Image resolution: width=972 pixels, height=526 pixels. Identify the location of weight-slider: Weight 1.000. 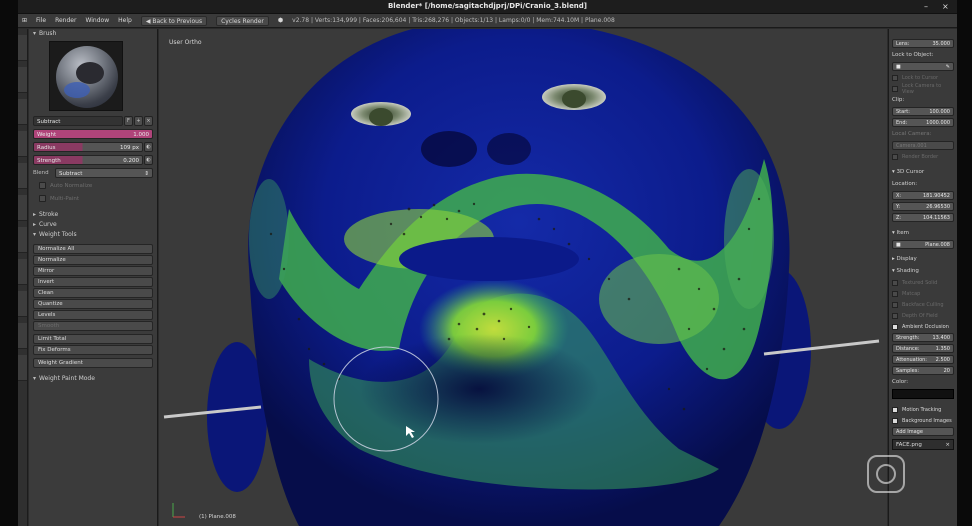
(93, 133).